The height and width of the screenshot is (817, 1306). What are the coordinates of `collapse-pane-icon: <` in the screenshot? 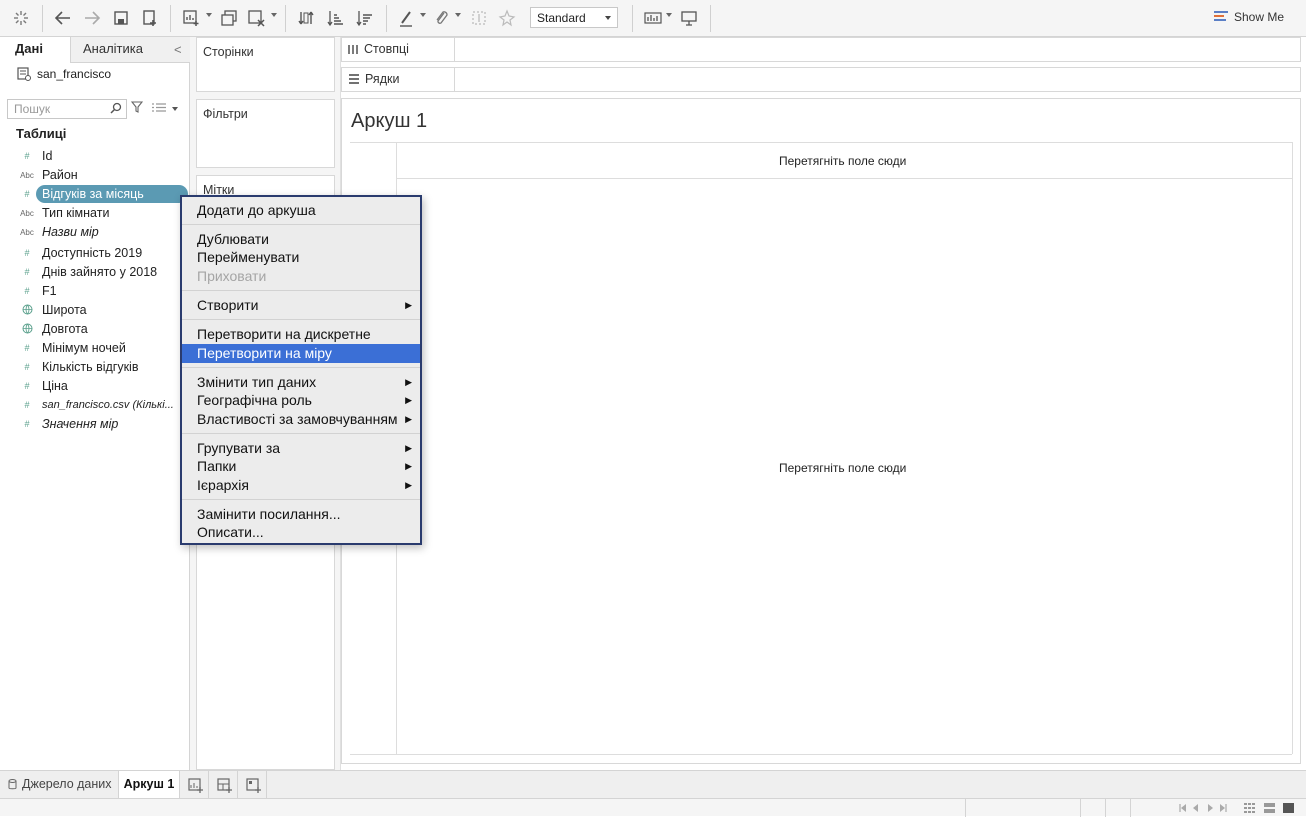 It's located at (178, 49).